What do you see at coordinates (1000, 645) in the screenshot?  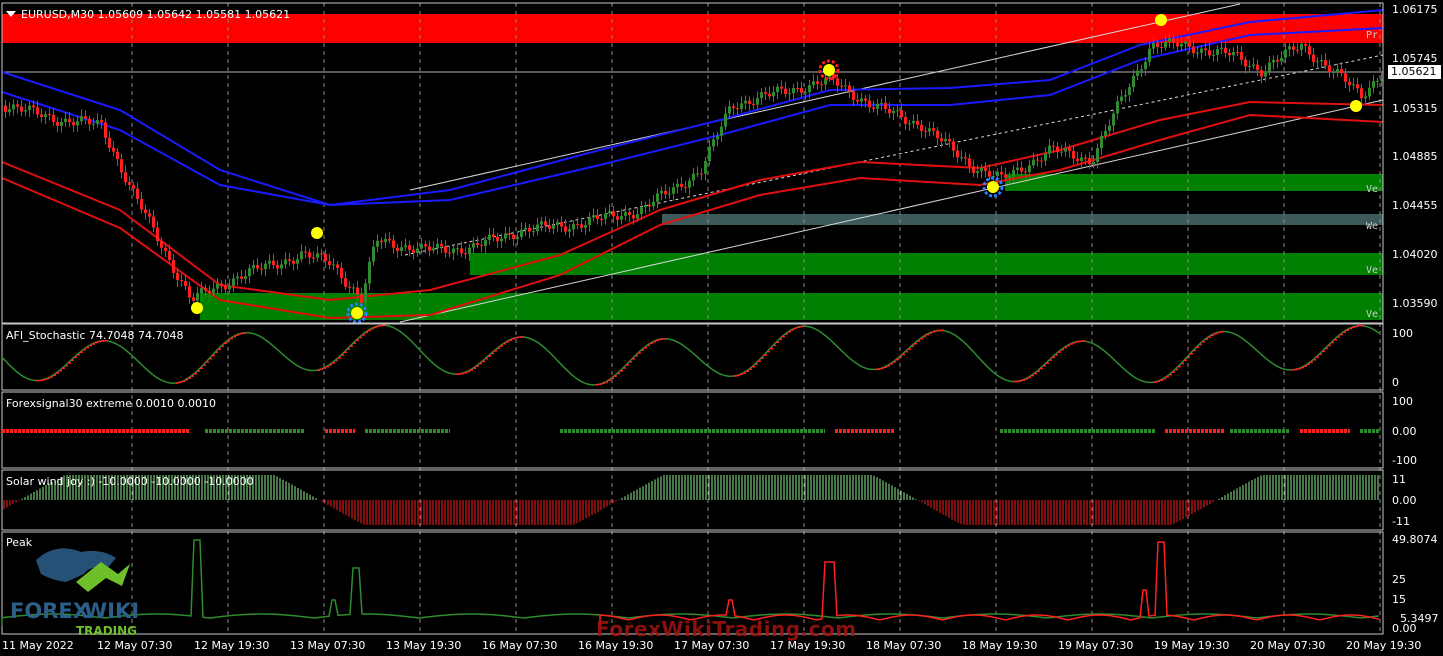 I see `time-label: 18 May 19:30` at bounding box center [1000, 645].